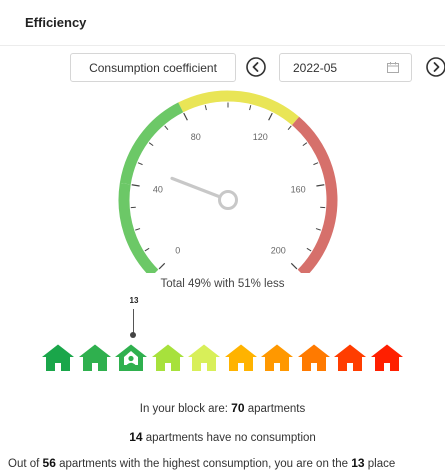  I want to click on month-picker-input: 2022-05, so click(345, 67).